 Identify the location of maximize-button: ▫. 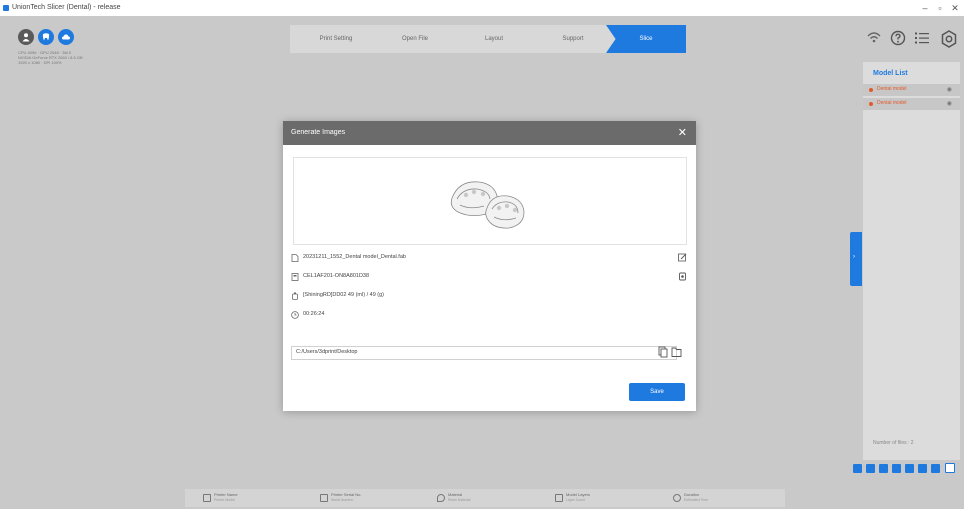
(940, 8).